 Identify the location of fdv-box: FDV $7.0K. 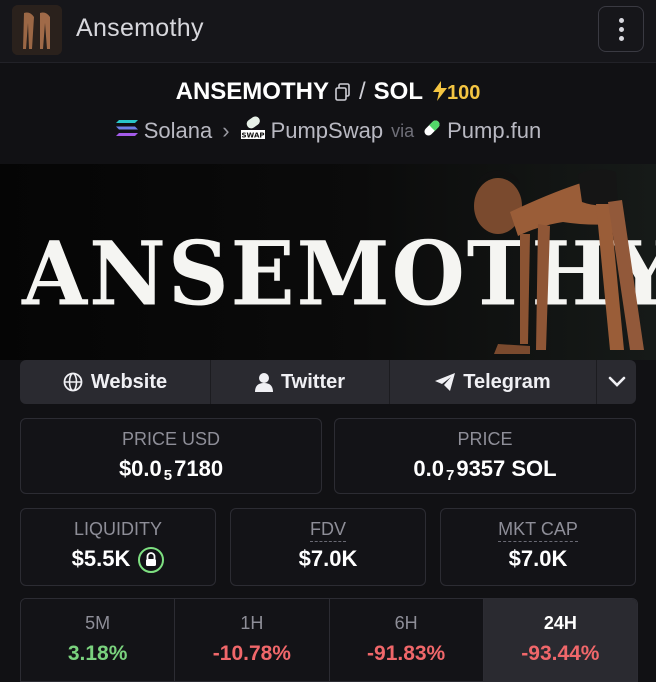
(328, 547).